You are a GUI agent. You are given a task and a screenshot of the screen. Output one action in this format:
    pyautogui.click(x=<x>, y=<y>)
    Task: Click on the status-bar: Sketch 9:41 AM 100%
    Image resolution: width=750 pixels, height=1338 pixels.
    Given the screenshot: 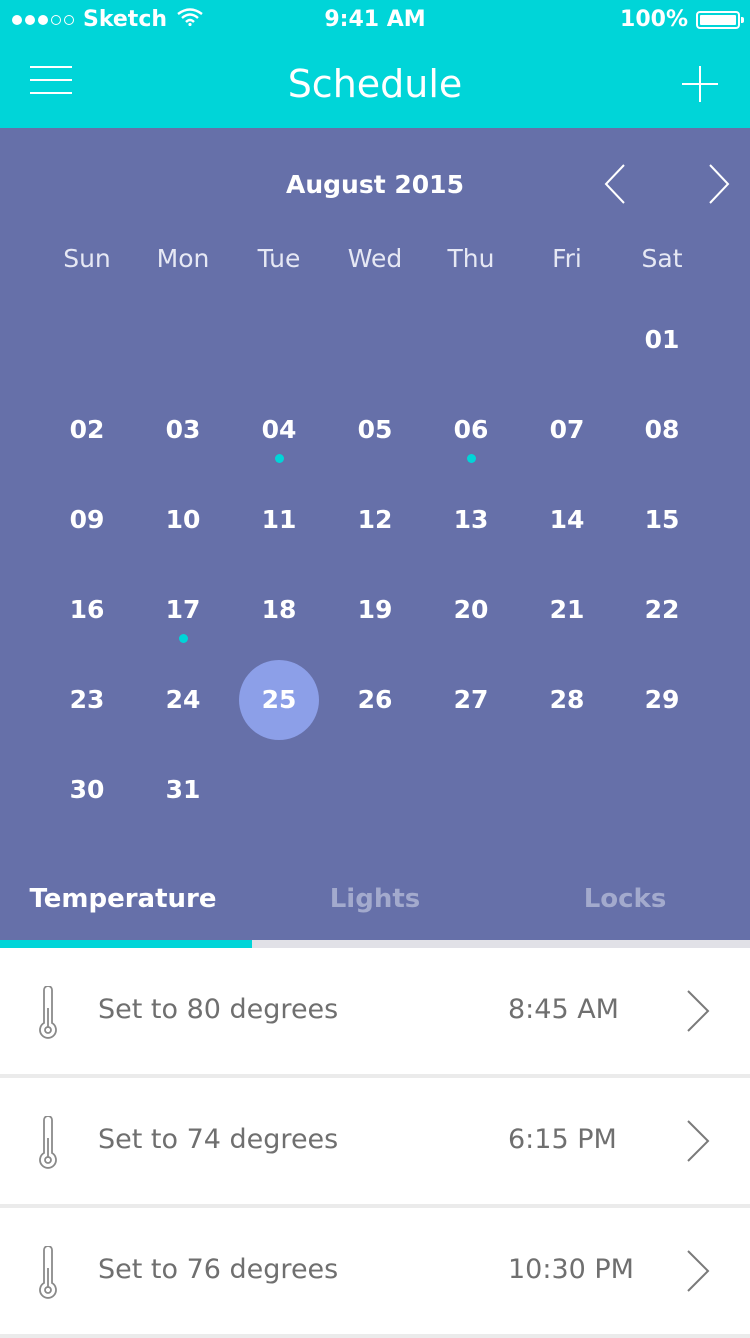 What is the action you would take?
    pyautogui.click(x=375, y=20)
    